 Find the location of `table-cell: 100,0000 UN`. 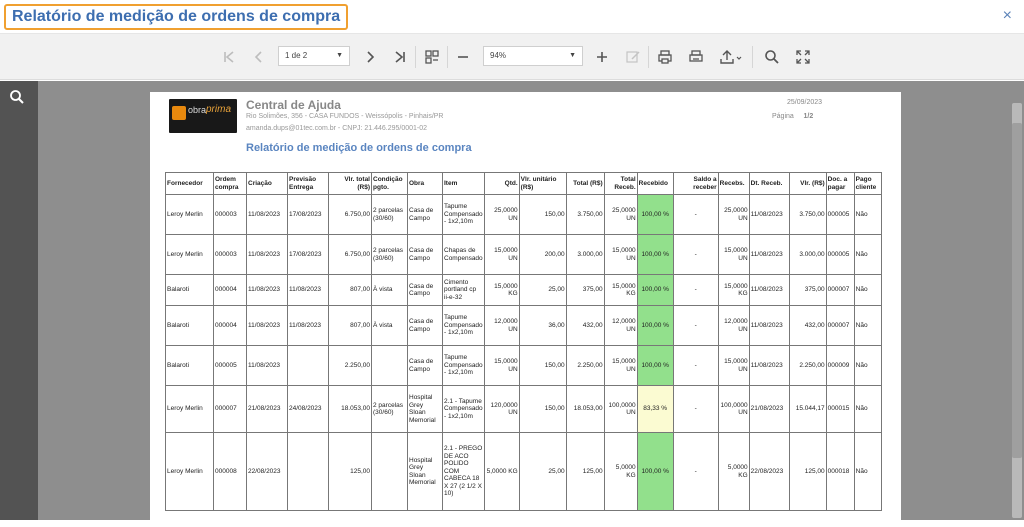

table-cell: 100,0000 UN is located at coordinates (733, 409).